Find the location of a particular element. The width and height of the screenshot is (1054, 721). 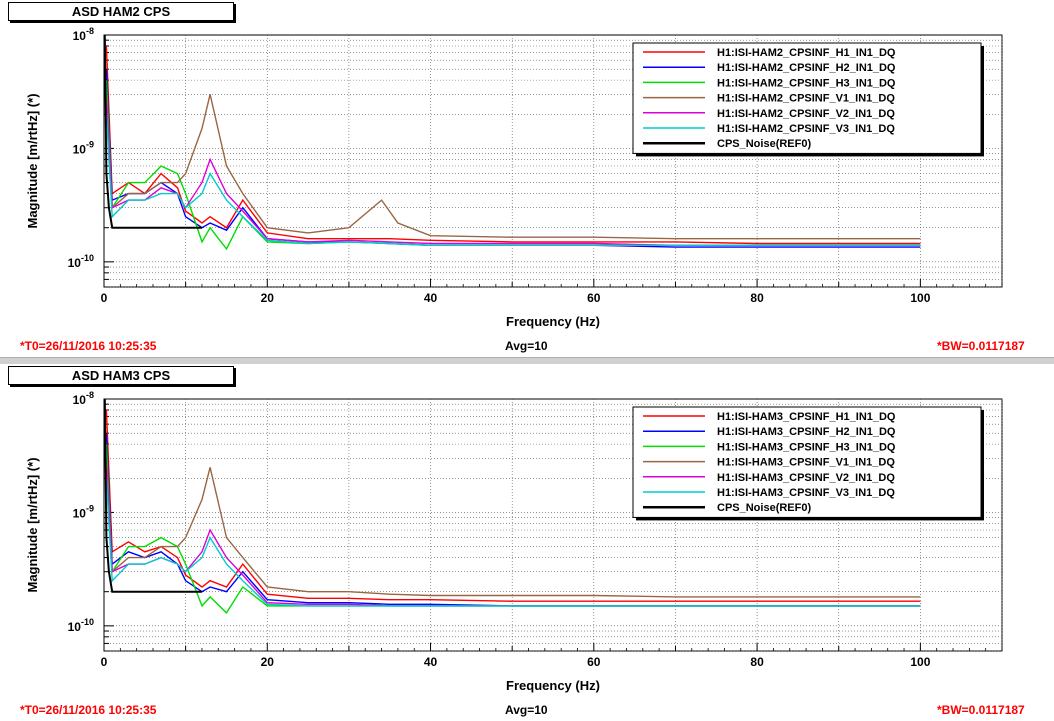

legend-label: H1:ISI-HAM2_CPSINF_V2_IN1_DQ is located at coordinates (806, 114).